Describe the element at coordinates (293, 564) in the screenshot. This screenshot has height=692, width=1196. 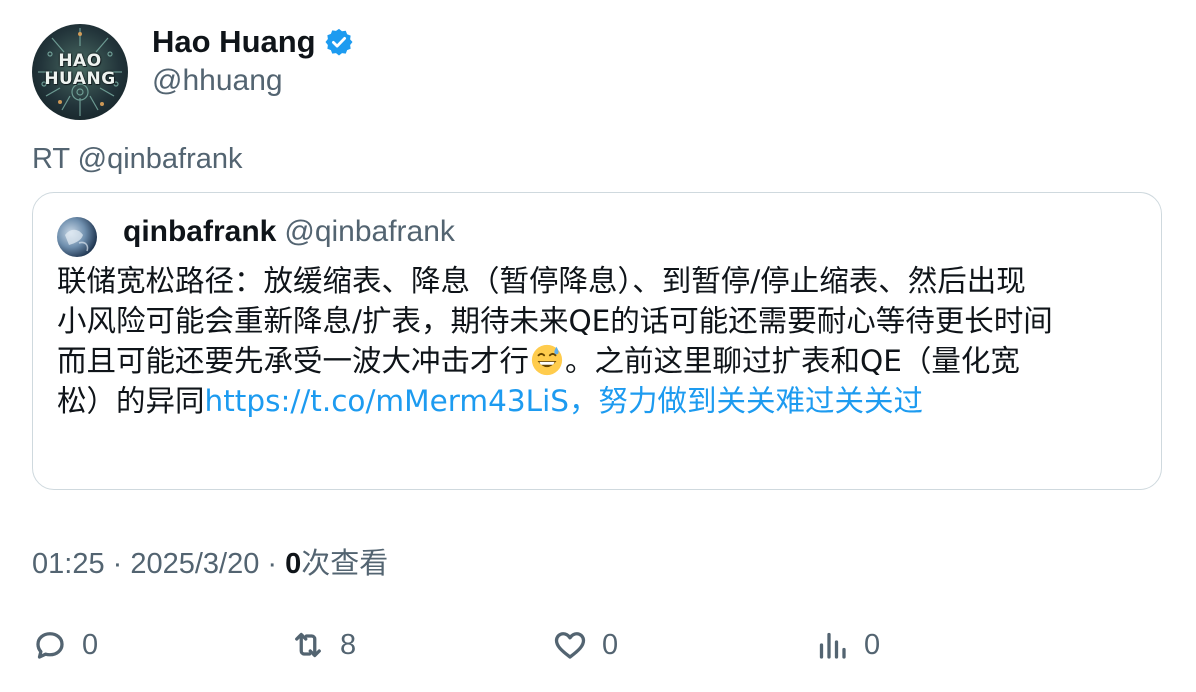
I see `views-count: 0` at that location.